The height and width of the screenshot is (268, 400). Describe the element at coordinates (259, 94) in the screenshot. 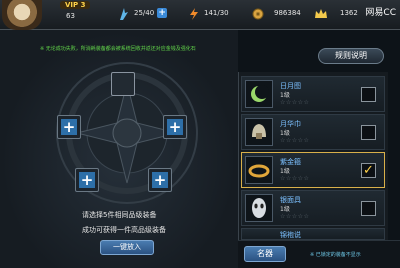

I see `moon-pendant-icon` at that location.